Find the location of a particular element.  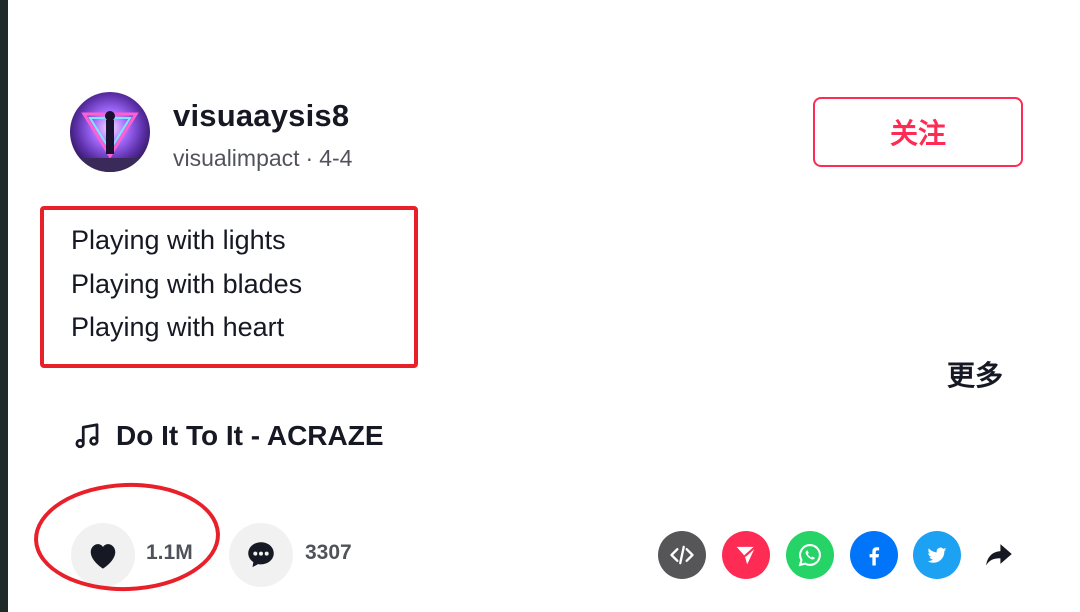

music-link: Do It To It - ACRAZE is located at coordinates (228, 436).